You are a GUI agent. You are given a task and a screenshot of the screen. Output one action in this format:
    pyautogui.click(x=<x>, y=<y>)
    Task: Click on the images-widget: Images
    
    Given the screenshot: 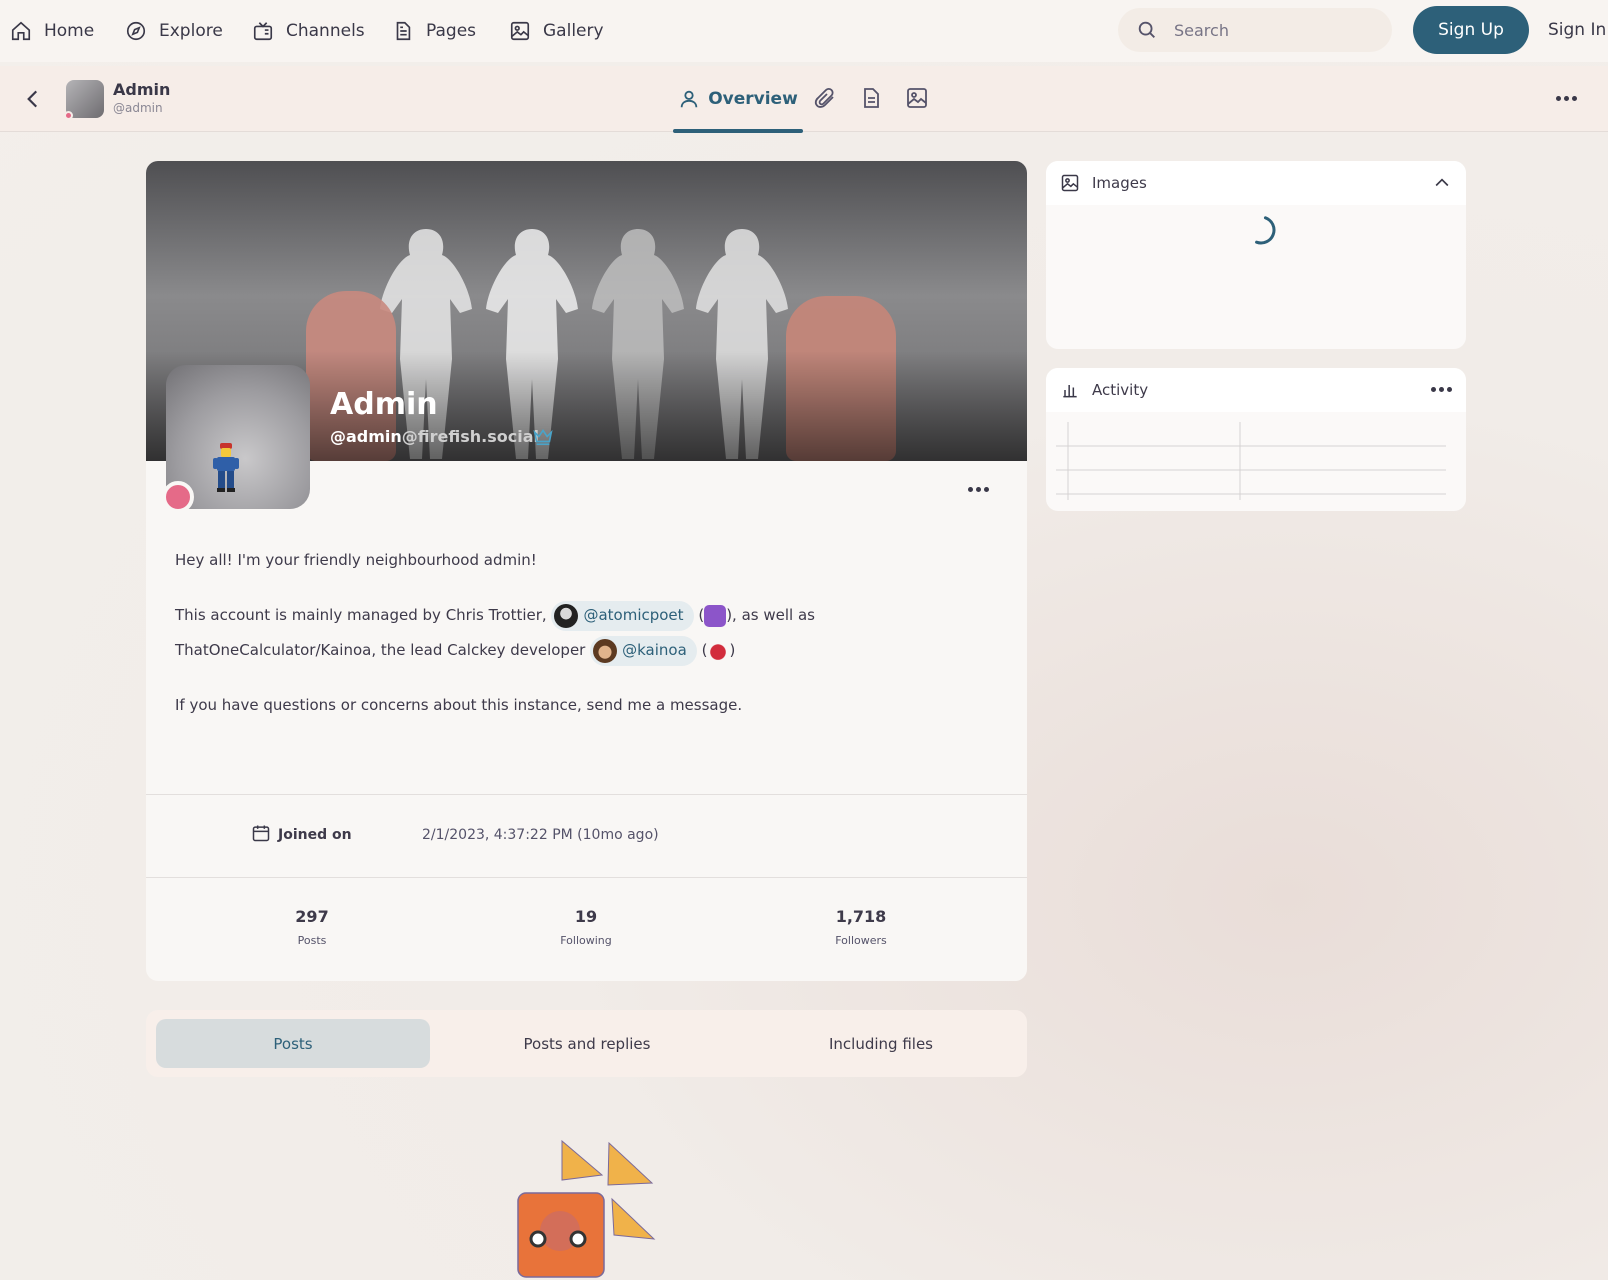 What is the action you would take?
    pyautogui.click(x=1256, y=255)
    